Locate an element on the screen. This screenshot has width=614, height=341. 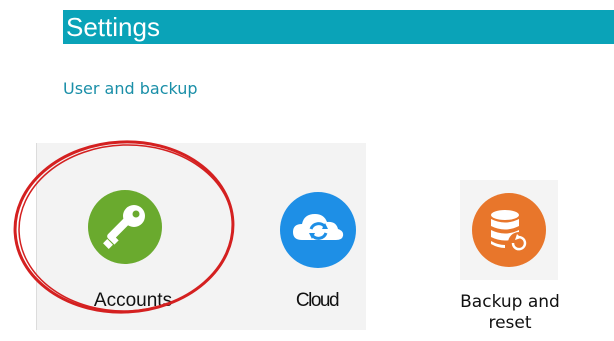
key-icon is located at coordinates (124, 227).